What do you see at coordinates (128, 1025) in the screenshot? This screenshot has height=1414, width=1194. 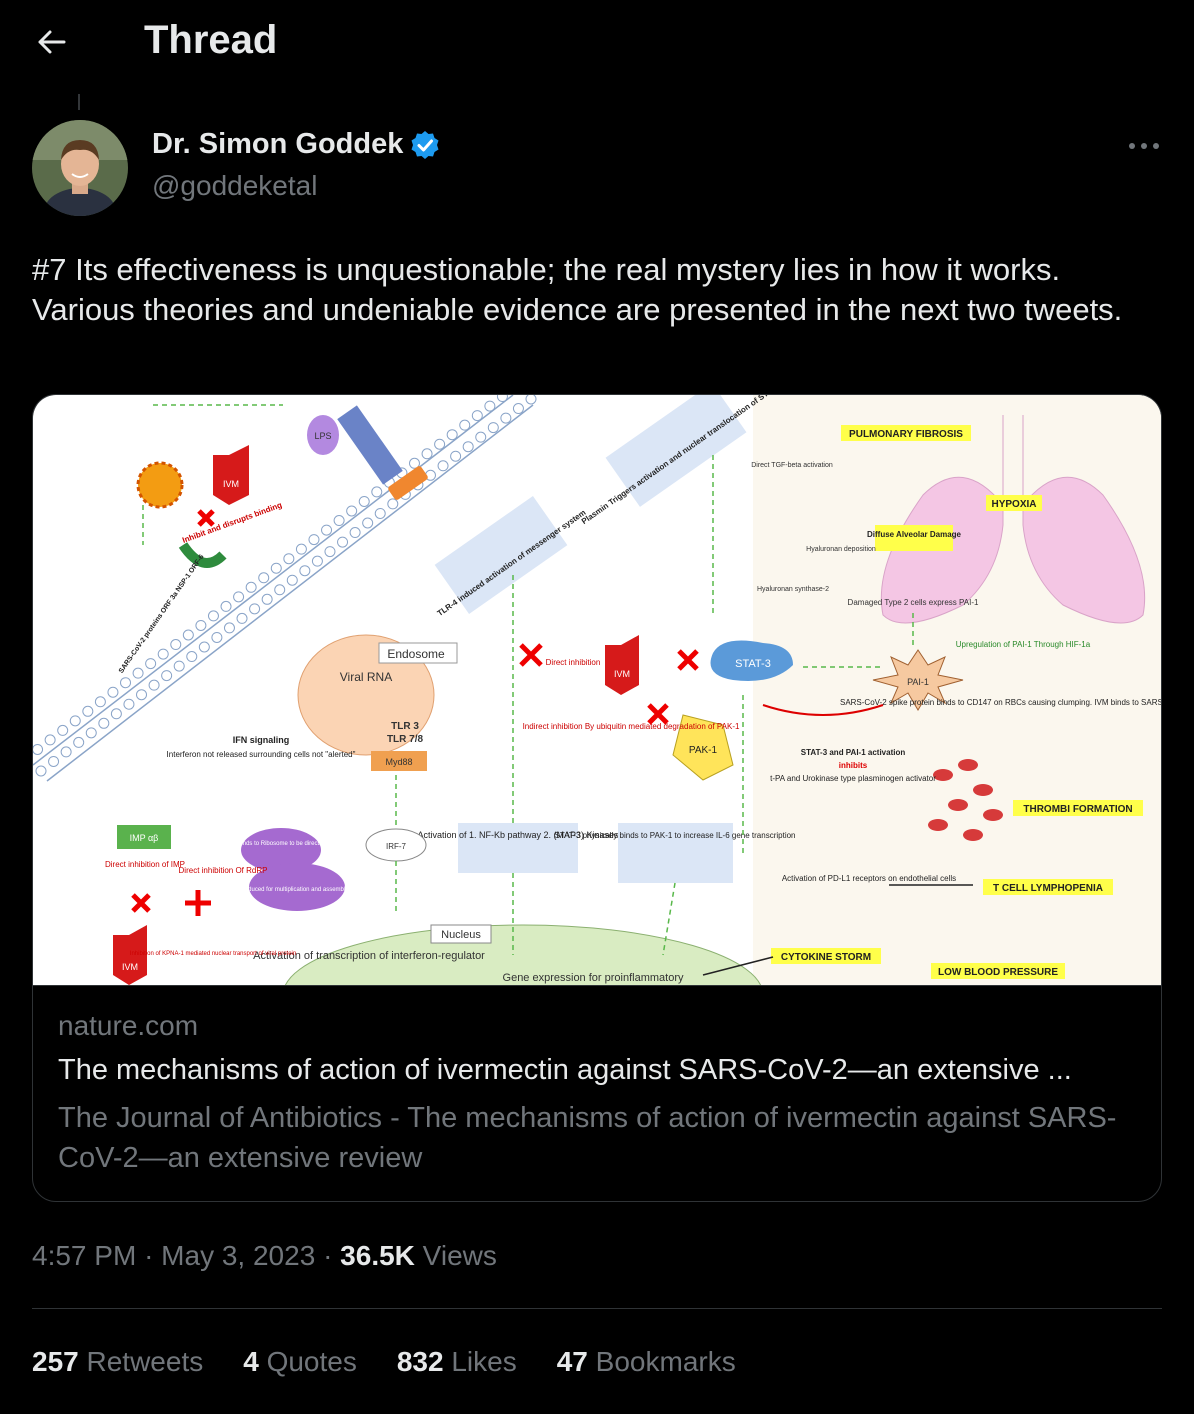 I see `card-domain: nature.com` at bounding box center [128, 1025].